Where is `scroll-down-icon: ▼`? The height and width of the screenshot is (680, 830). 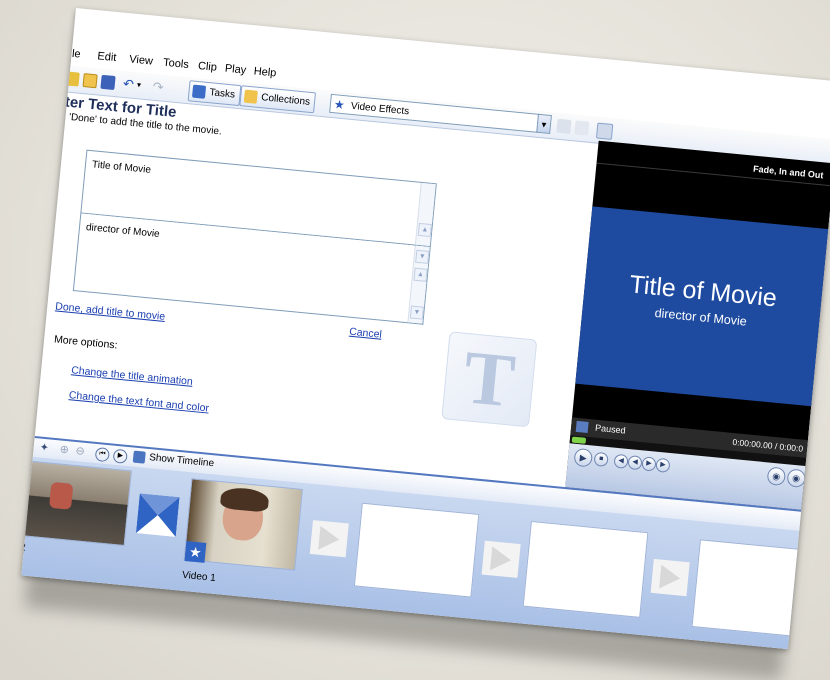
scroll-down-icon: ▼ is located at coordinates (422, 256).